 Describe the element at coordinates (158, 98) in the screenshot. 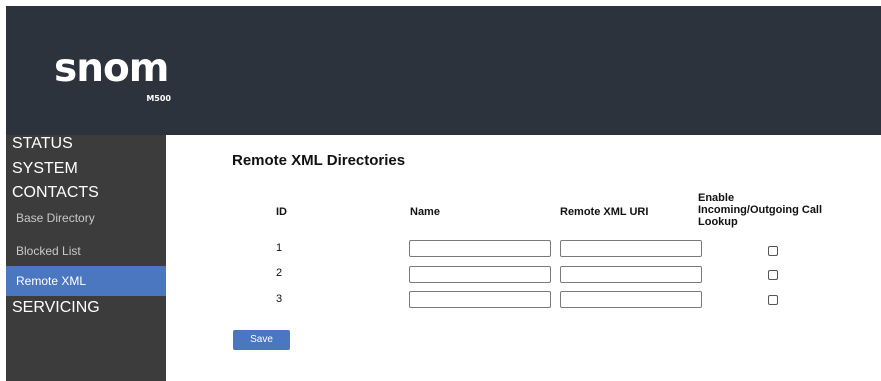

I see `model-label: M500` at that location.